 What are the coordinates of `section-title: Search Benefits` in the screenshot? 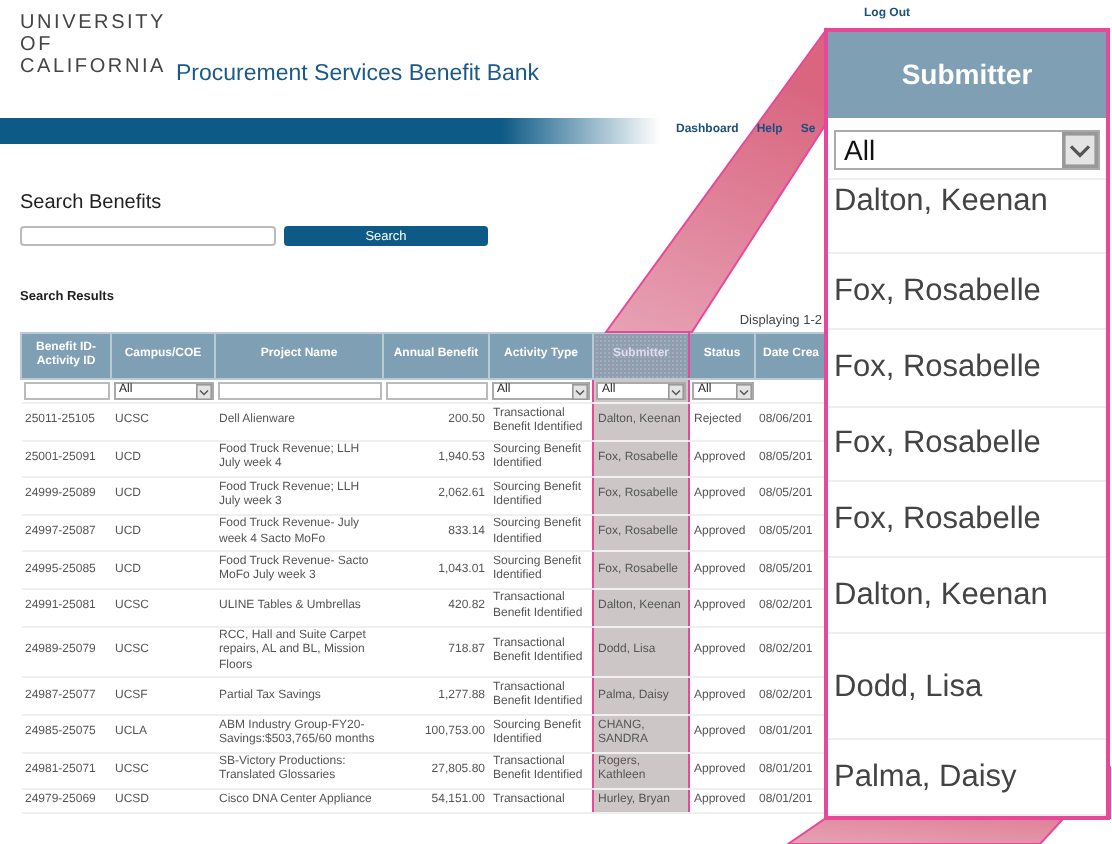 It's located at (91, 203).